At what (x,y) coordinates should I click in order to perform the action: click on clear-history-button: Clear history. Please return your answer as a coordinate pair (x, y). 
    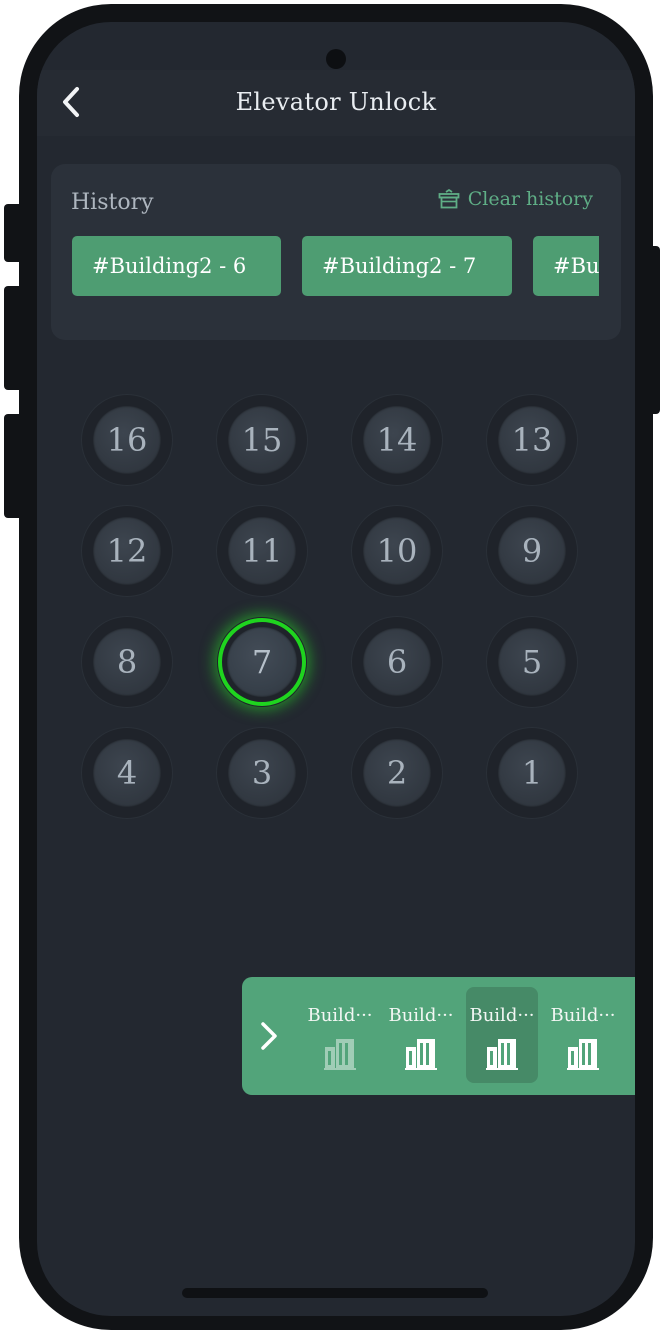
    Looking at the image, I should click on (515, 199).